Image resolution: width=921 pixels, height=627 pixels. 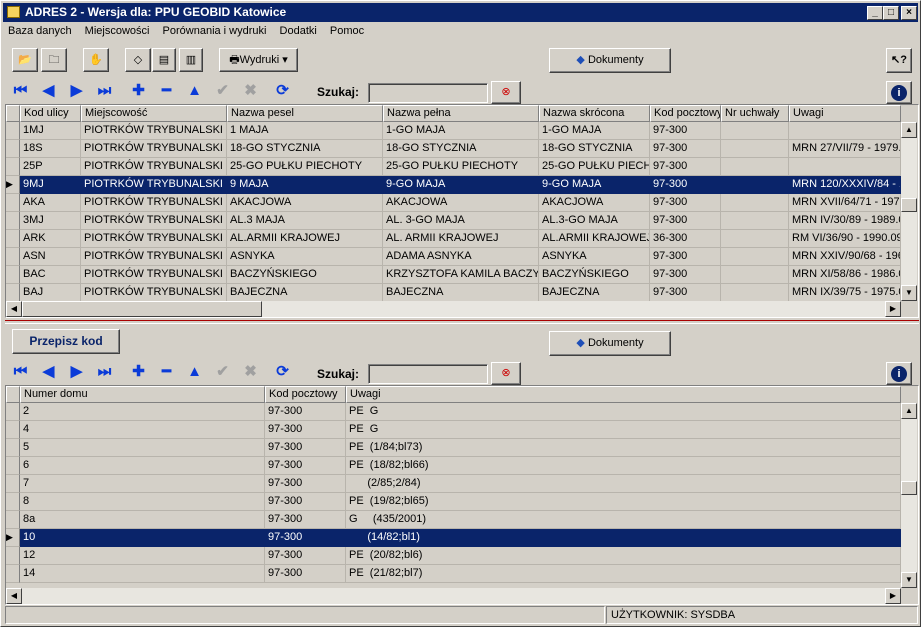 What do you see at coordinates (623, 466) in the screenshot?
I see `table-cell: PE (18/82;bl66)` at bounding box center [623, 466].